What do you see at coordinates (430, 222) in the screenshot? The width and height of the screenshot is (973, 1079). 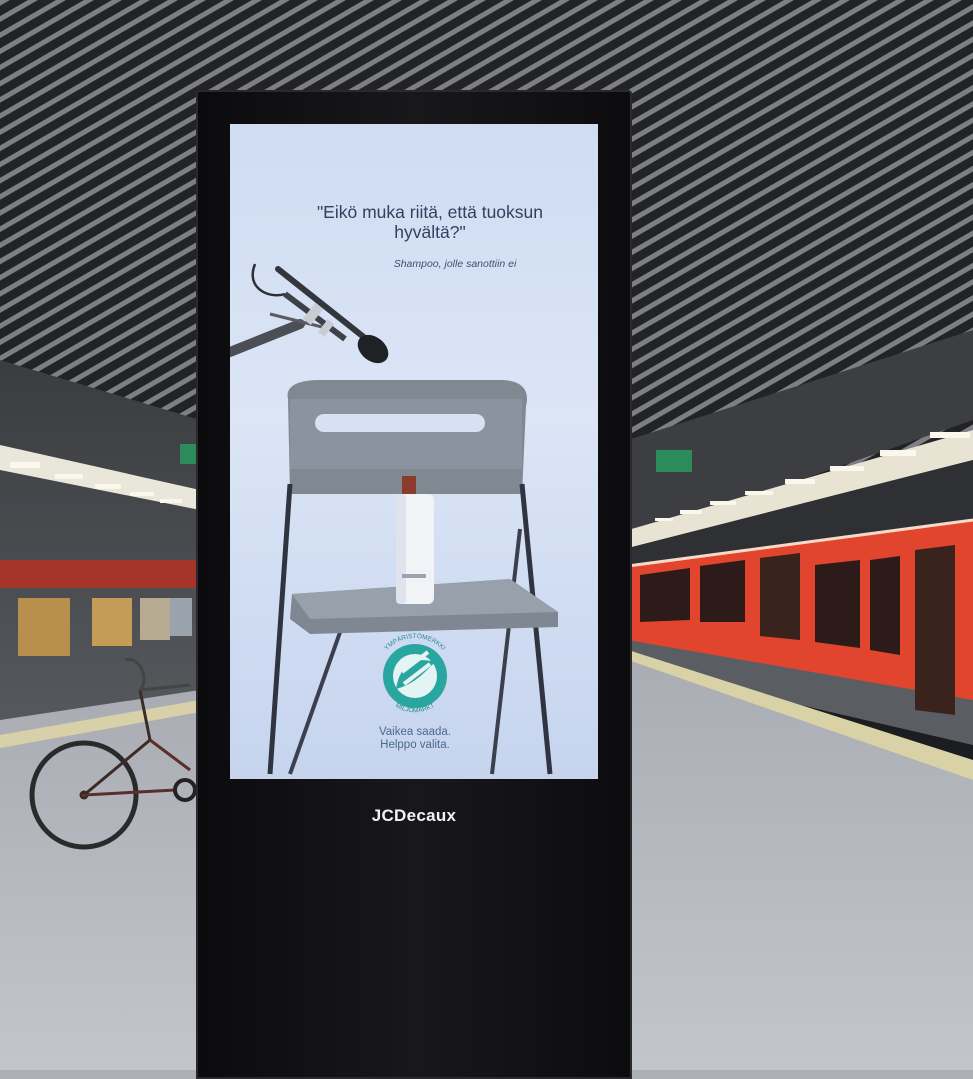 I see `ad-quote: "Eikö muka riitä, että tuoksun hyvältä?"` at bounding box center [430, 222].